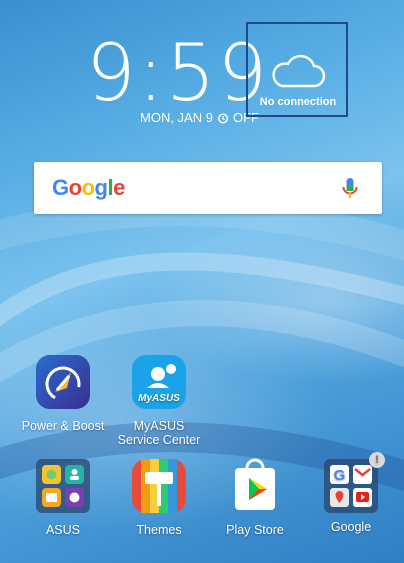  I want to click on google-logo: Google, so click(88, 187).